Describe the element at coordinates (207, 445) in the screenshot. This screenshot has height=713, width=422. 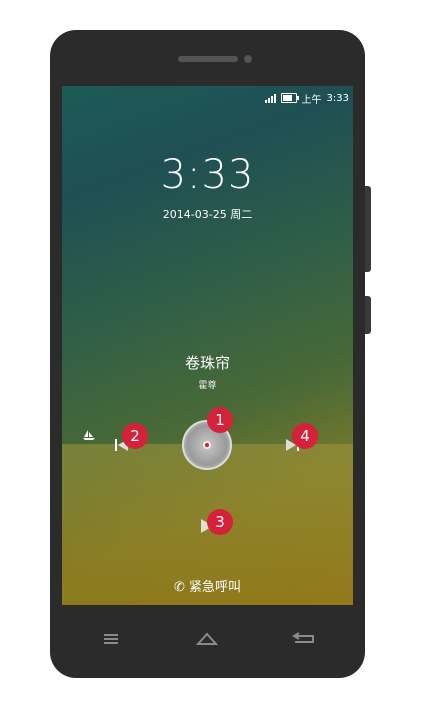
I see `disc-center-icon` at that location.